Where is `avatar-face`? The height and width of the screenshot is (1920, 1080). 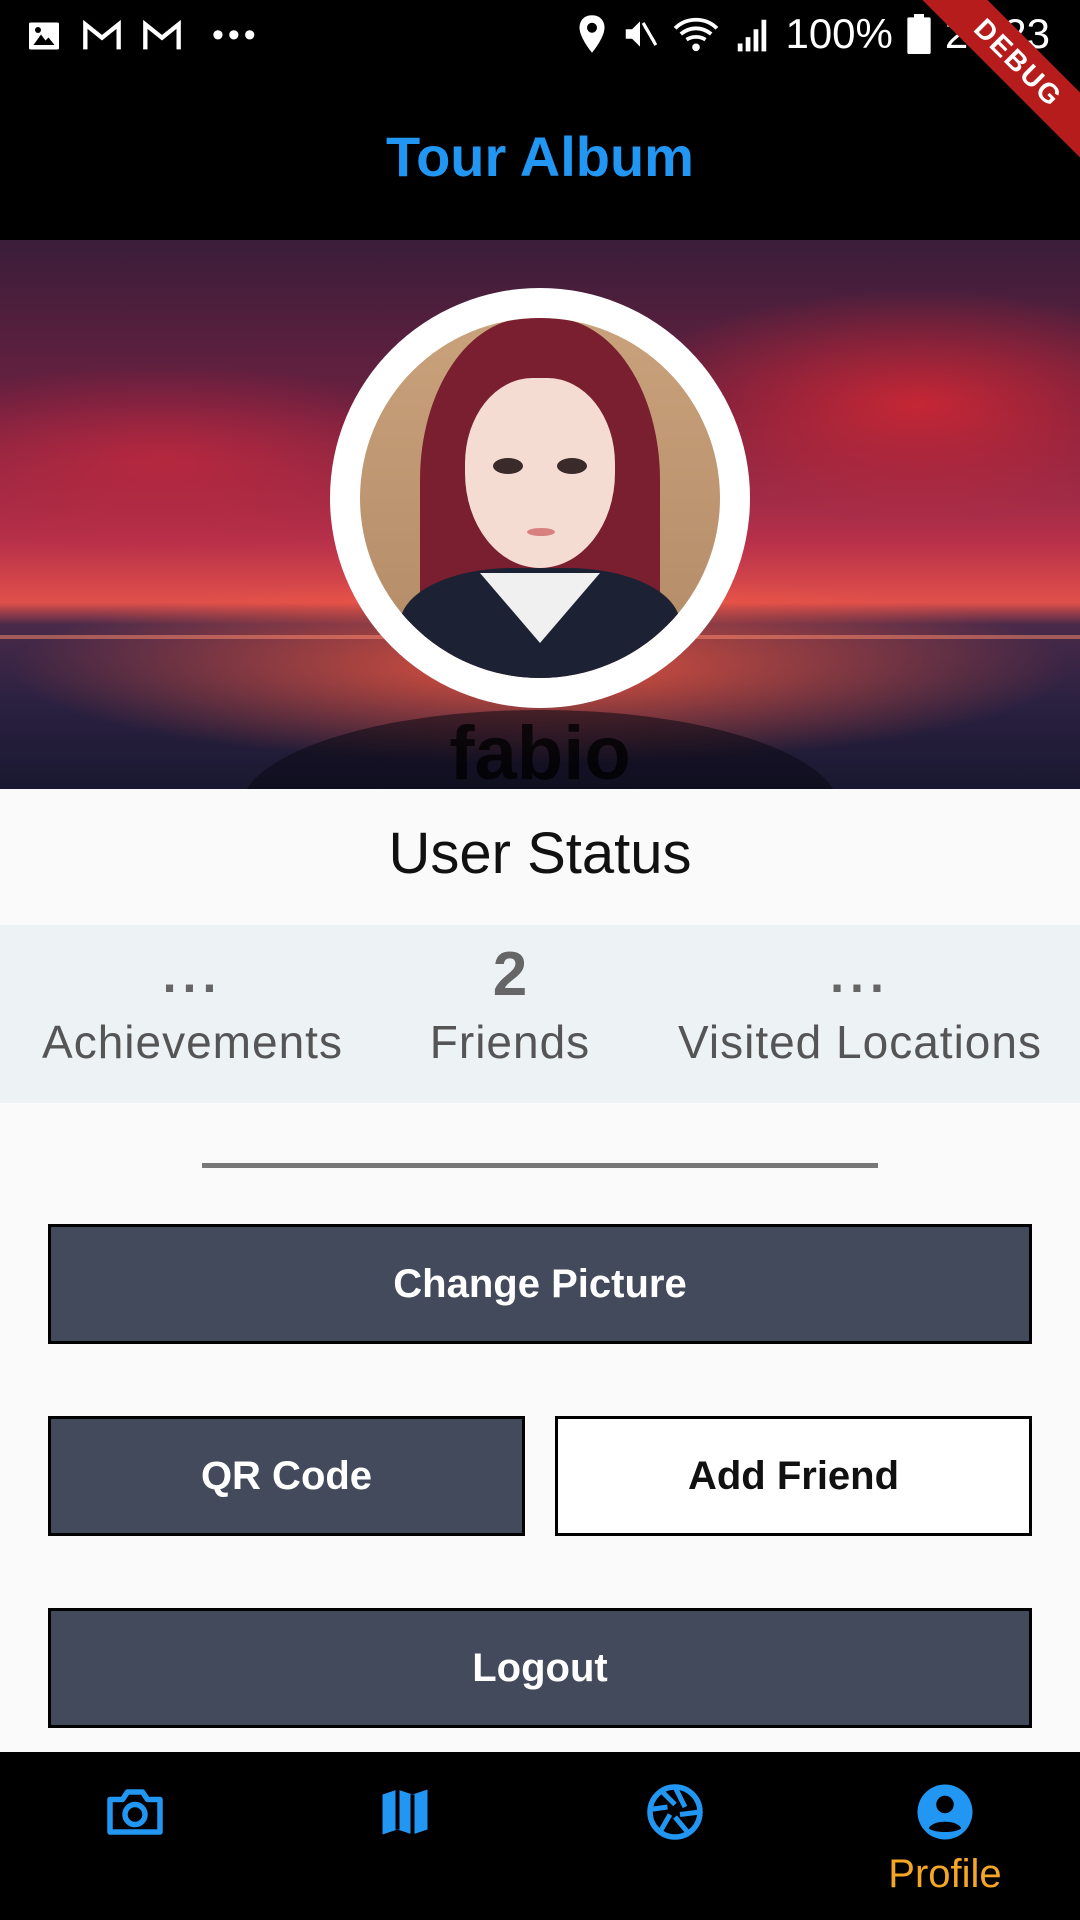 avatar-face is located at coordinates (540, 473).